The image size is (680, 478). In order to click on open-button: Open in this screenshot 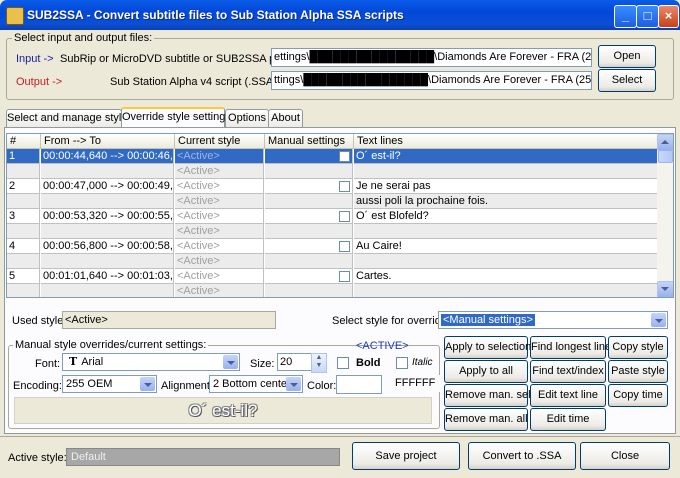, I will do `click(627, 56)`.